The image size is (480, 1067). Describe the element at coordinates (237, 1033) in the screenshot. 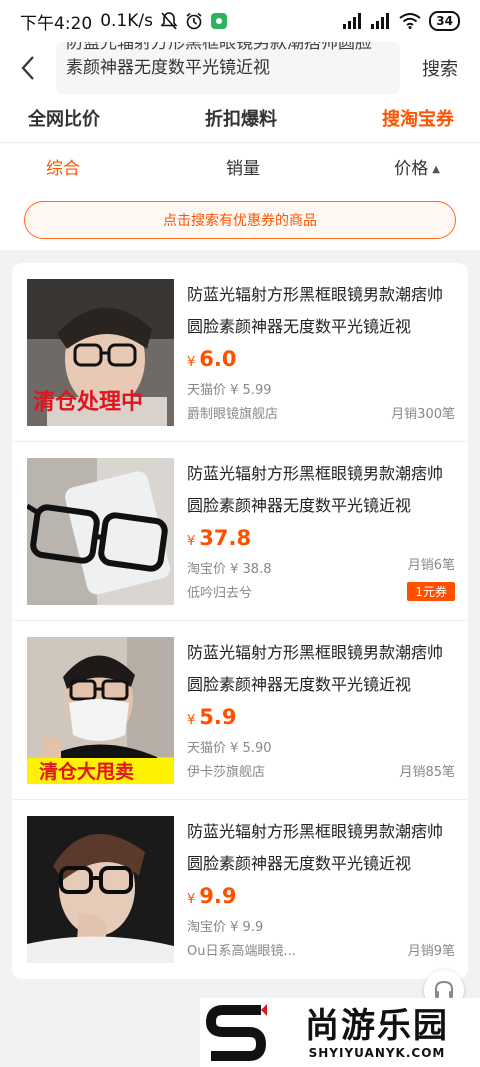

I see `watermark-logo-icon` at that location.